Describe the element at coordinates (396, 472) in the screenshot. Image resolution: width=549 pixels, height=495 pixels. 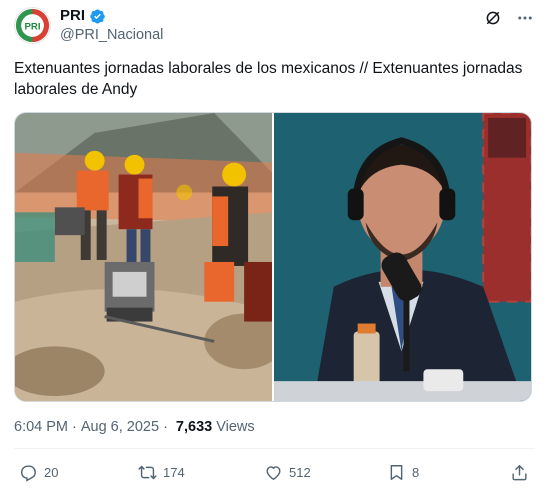
I see `bookmark-icon` at that location.